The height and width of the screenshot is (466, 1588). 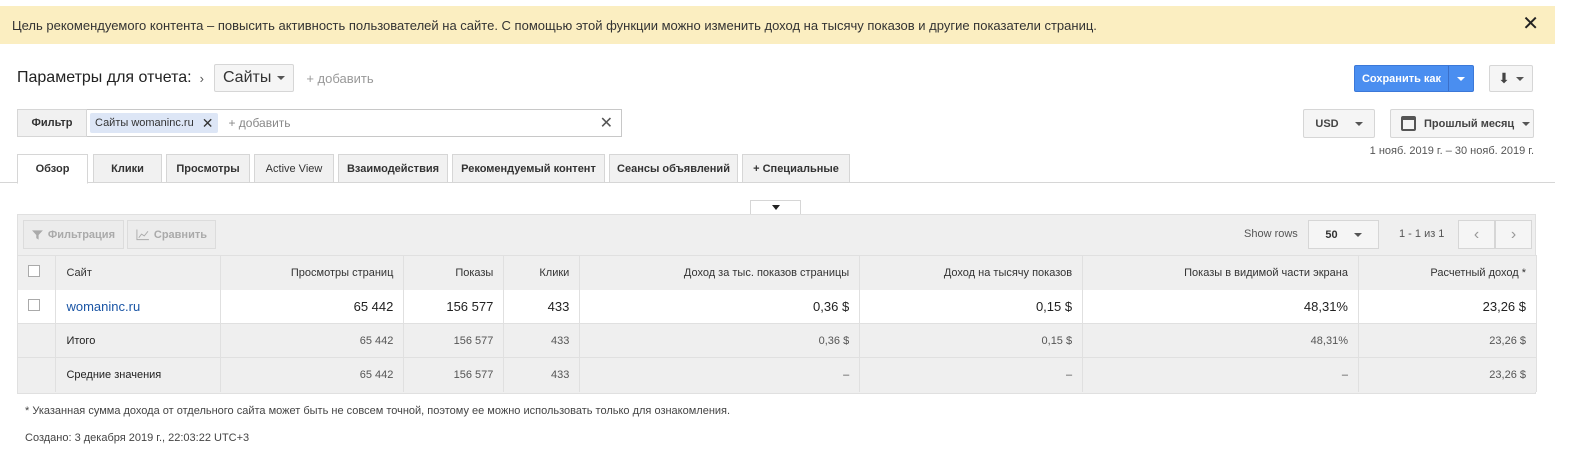 I want to click on funnel-icon, so click(x=37, y=234).